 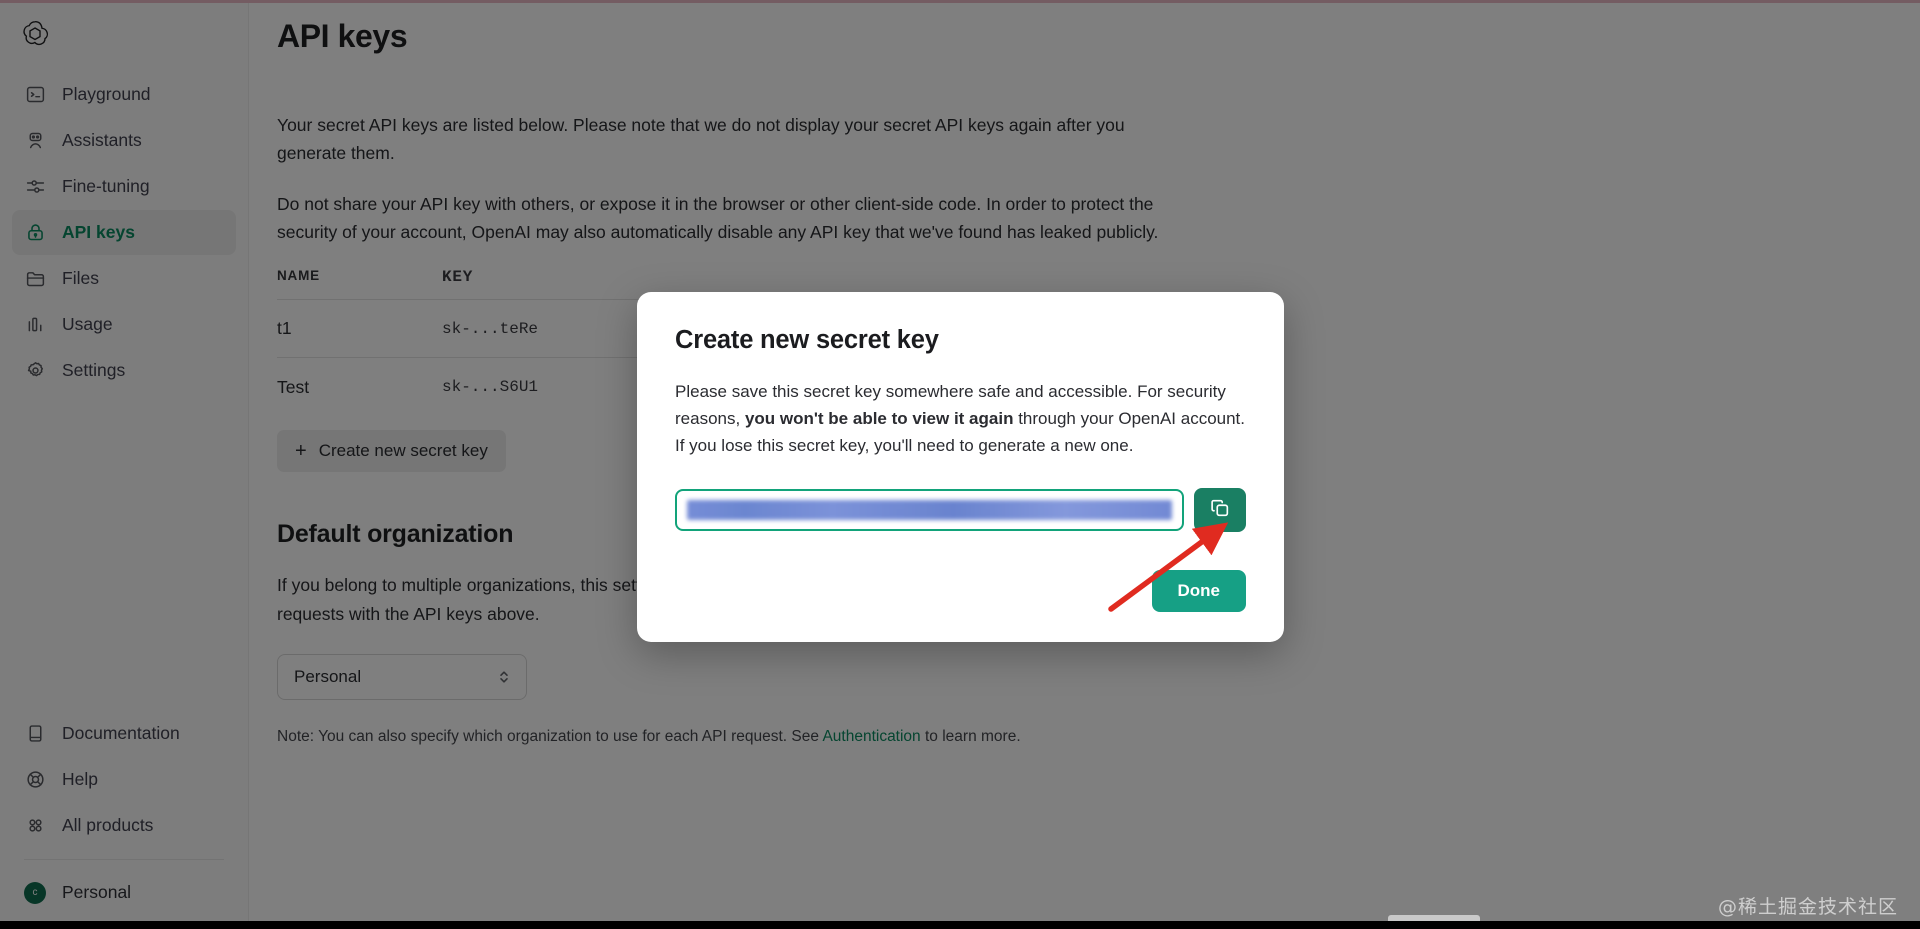 I want to click on bottom-strip, so click(x=960, y=925).